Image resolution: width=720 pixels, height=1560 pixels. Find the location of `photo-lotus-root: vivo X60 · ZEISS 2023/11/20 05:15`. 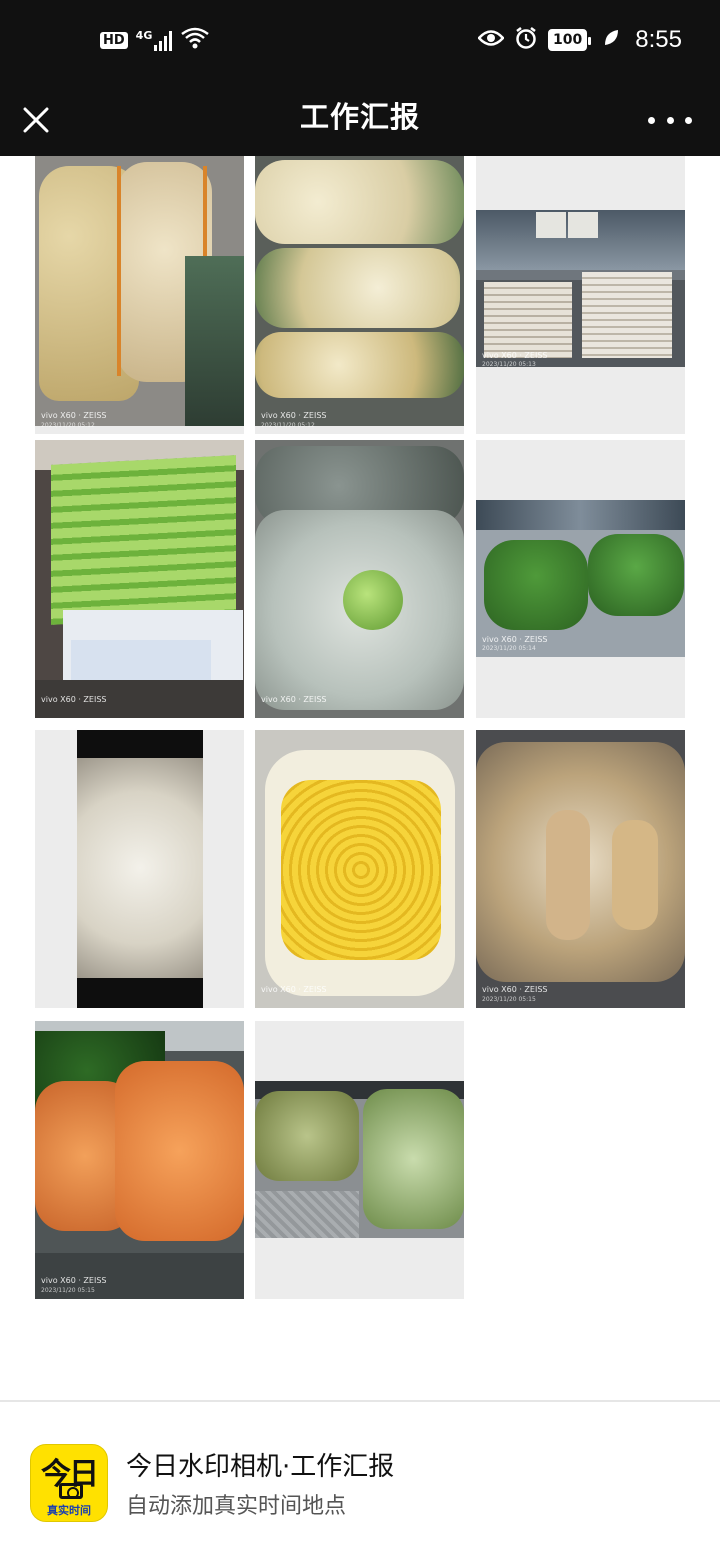

photo-lotus-root: vivo X60 · ZEISS 2023/11/20 05:15 is located at coordinates (580, 869).